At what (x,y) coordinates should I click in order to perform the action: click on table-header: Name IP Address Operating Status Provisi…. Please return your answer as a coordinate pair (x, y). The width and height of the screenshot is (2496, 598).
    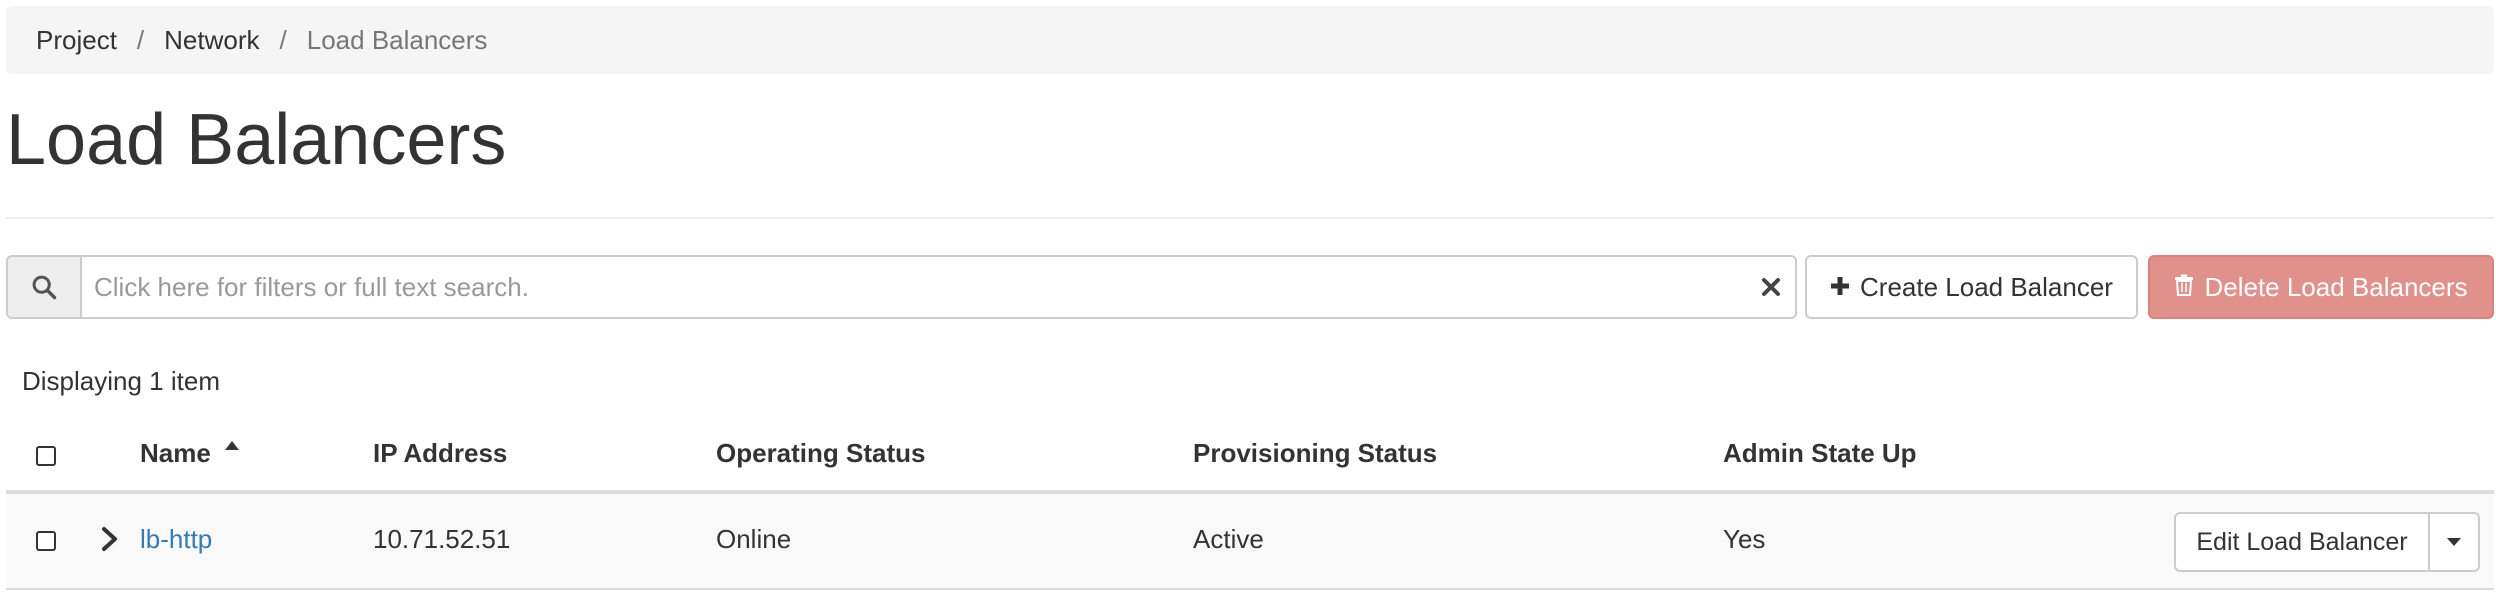
    Looking at the image, I should click on (1250, 457).